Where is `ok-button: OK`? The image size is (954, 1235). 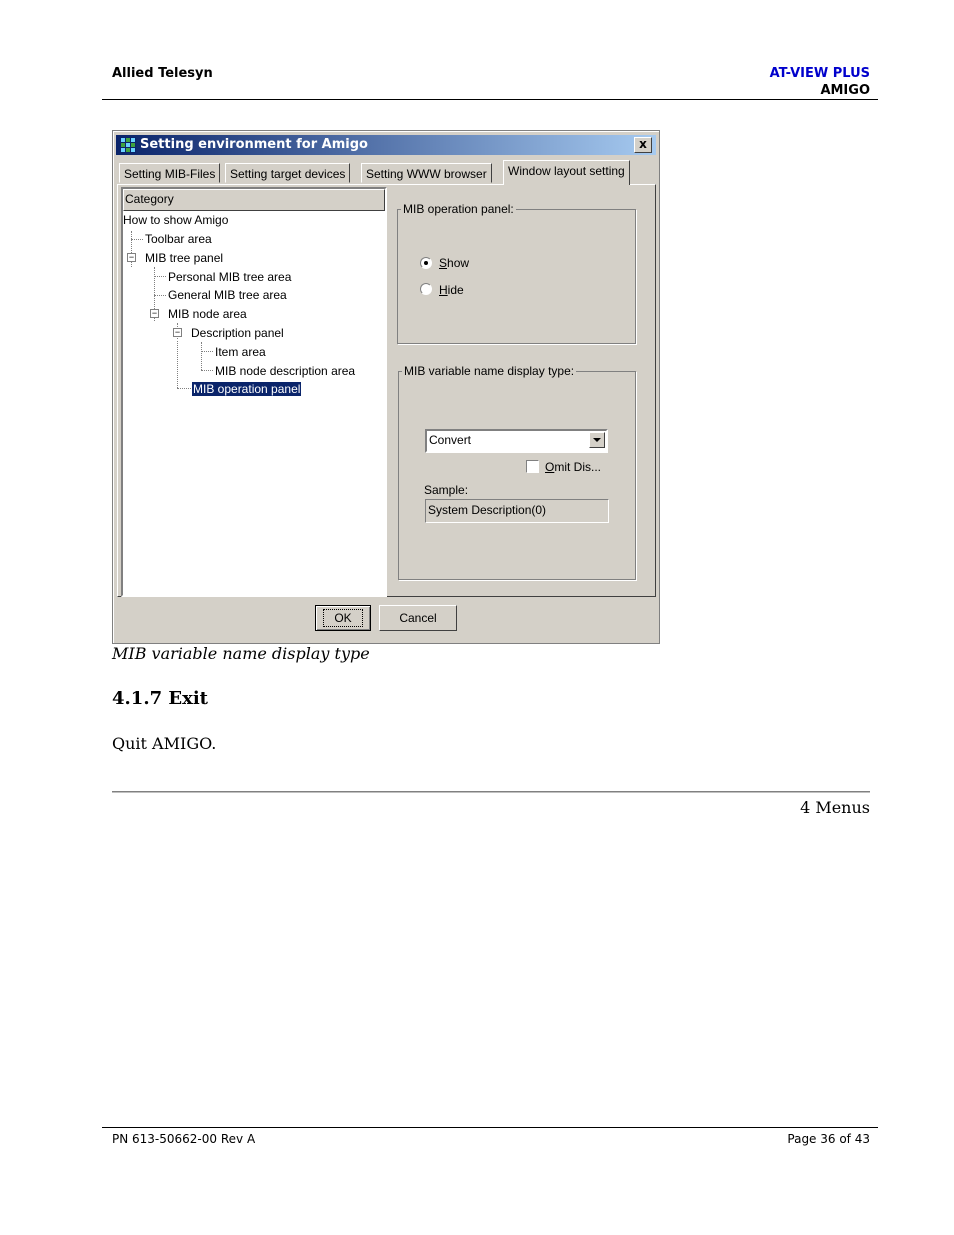
ok-button: OK is located at coordinates (343, 618).